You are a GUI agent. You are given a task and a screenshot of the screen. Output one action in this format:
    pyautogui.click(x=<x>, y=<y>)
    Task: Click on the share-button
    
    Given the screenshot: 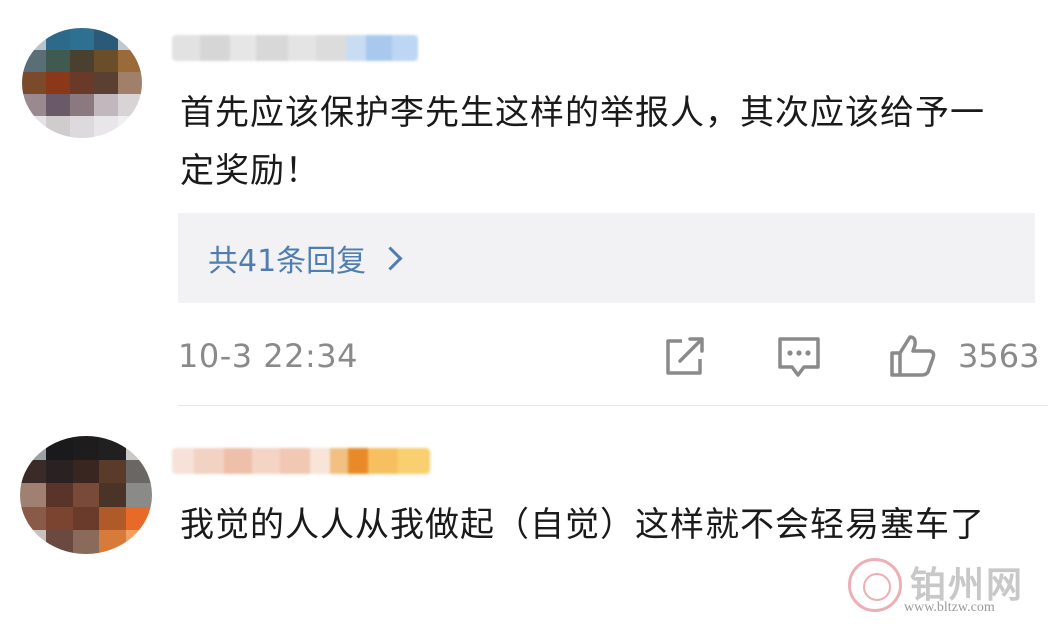 What is the action you would take?
    pyautogui.click(x=685, y=359)
    